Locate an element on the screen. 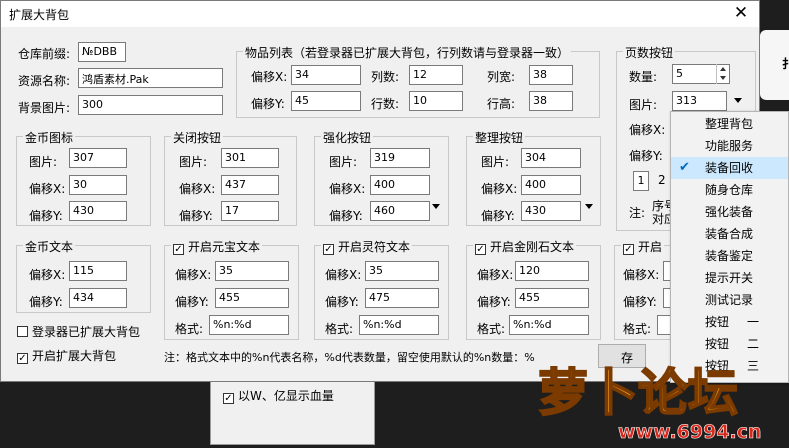 The width and height of the screenshot is (789, 448). item-row-height-input: 38 is located at coordinates (551, 101).